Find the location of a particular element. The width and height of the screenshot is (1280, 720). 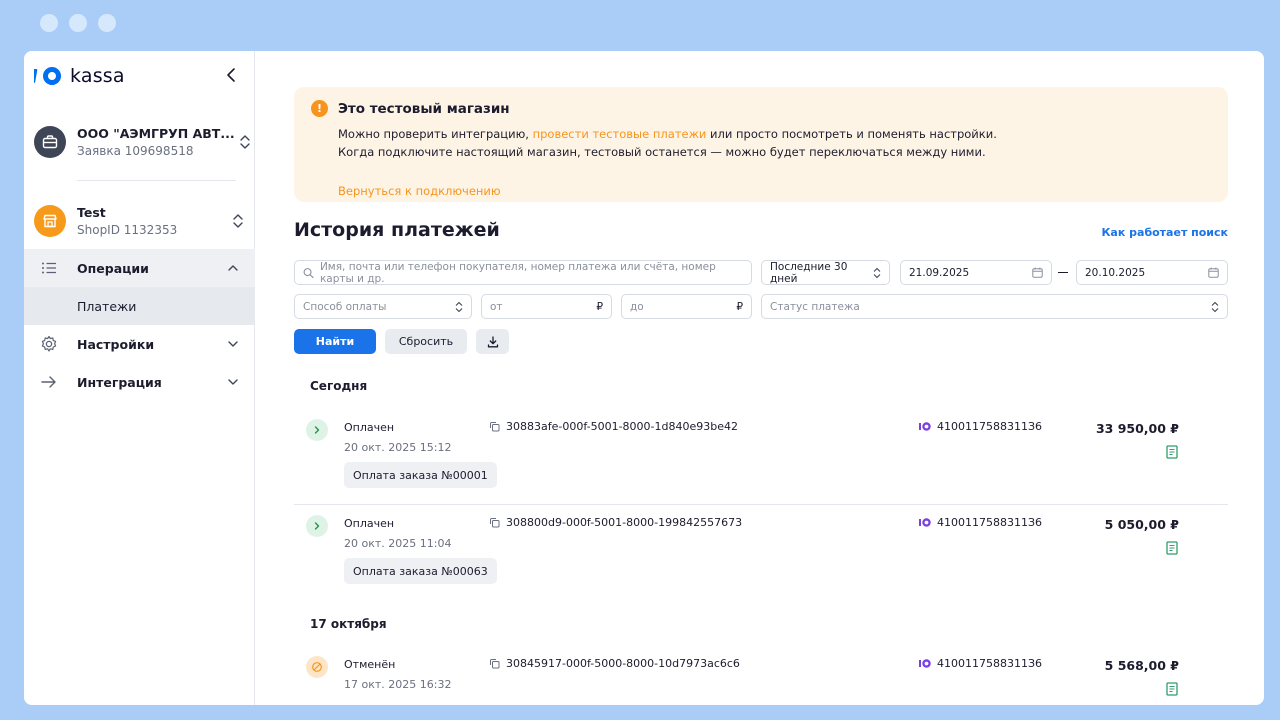

sidebar-item-settings: Настройки is located at coordinates (139, 344).